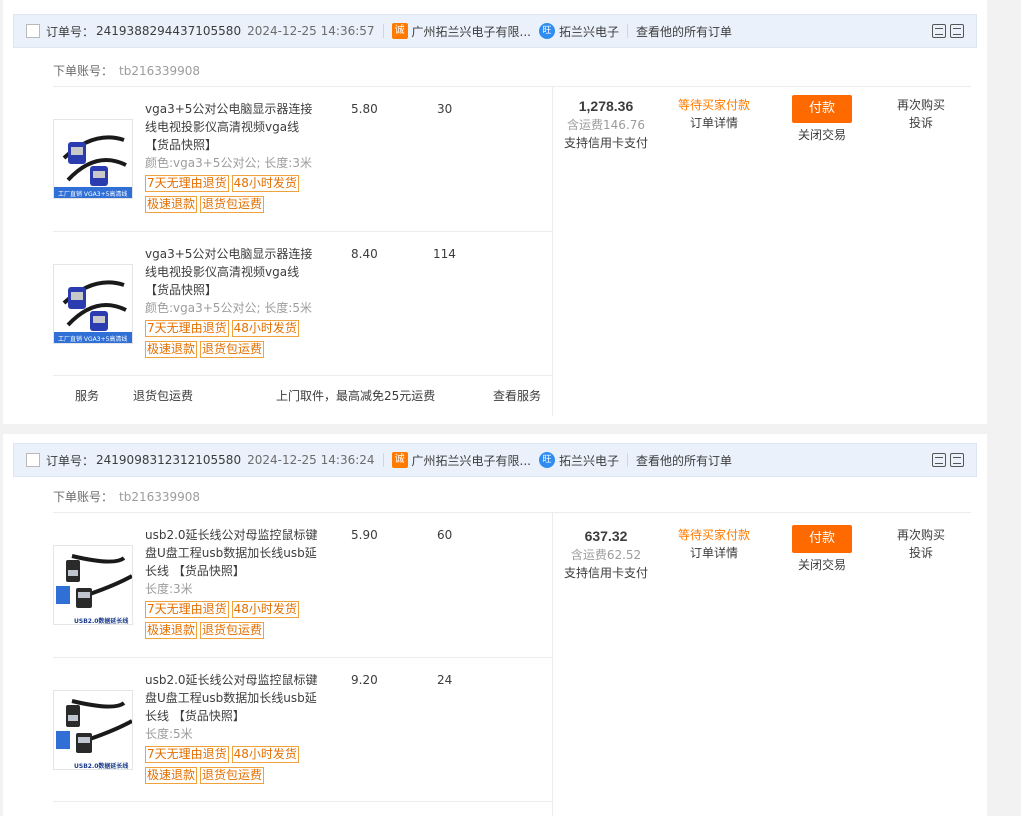  What do you see at coordinates (364, 535) in the screenshot?
I see `unit-price: 5.90` at bounding box center [364, 535].